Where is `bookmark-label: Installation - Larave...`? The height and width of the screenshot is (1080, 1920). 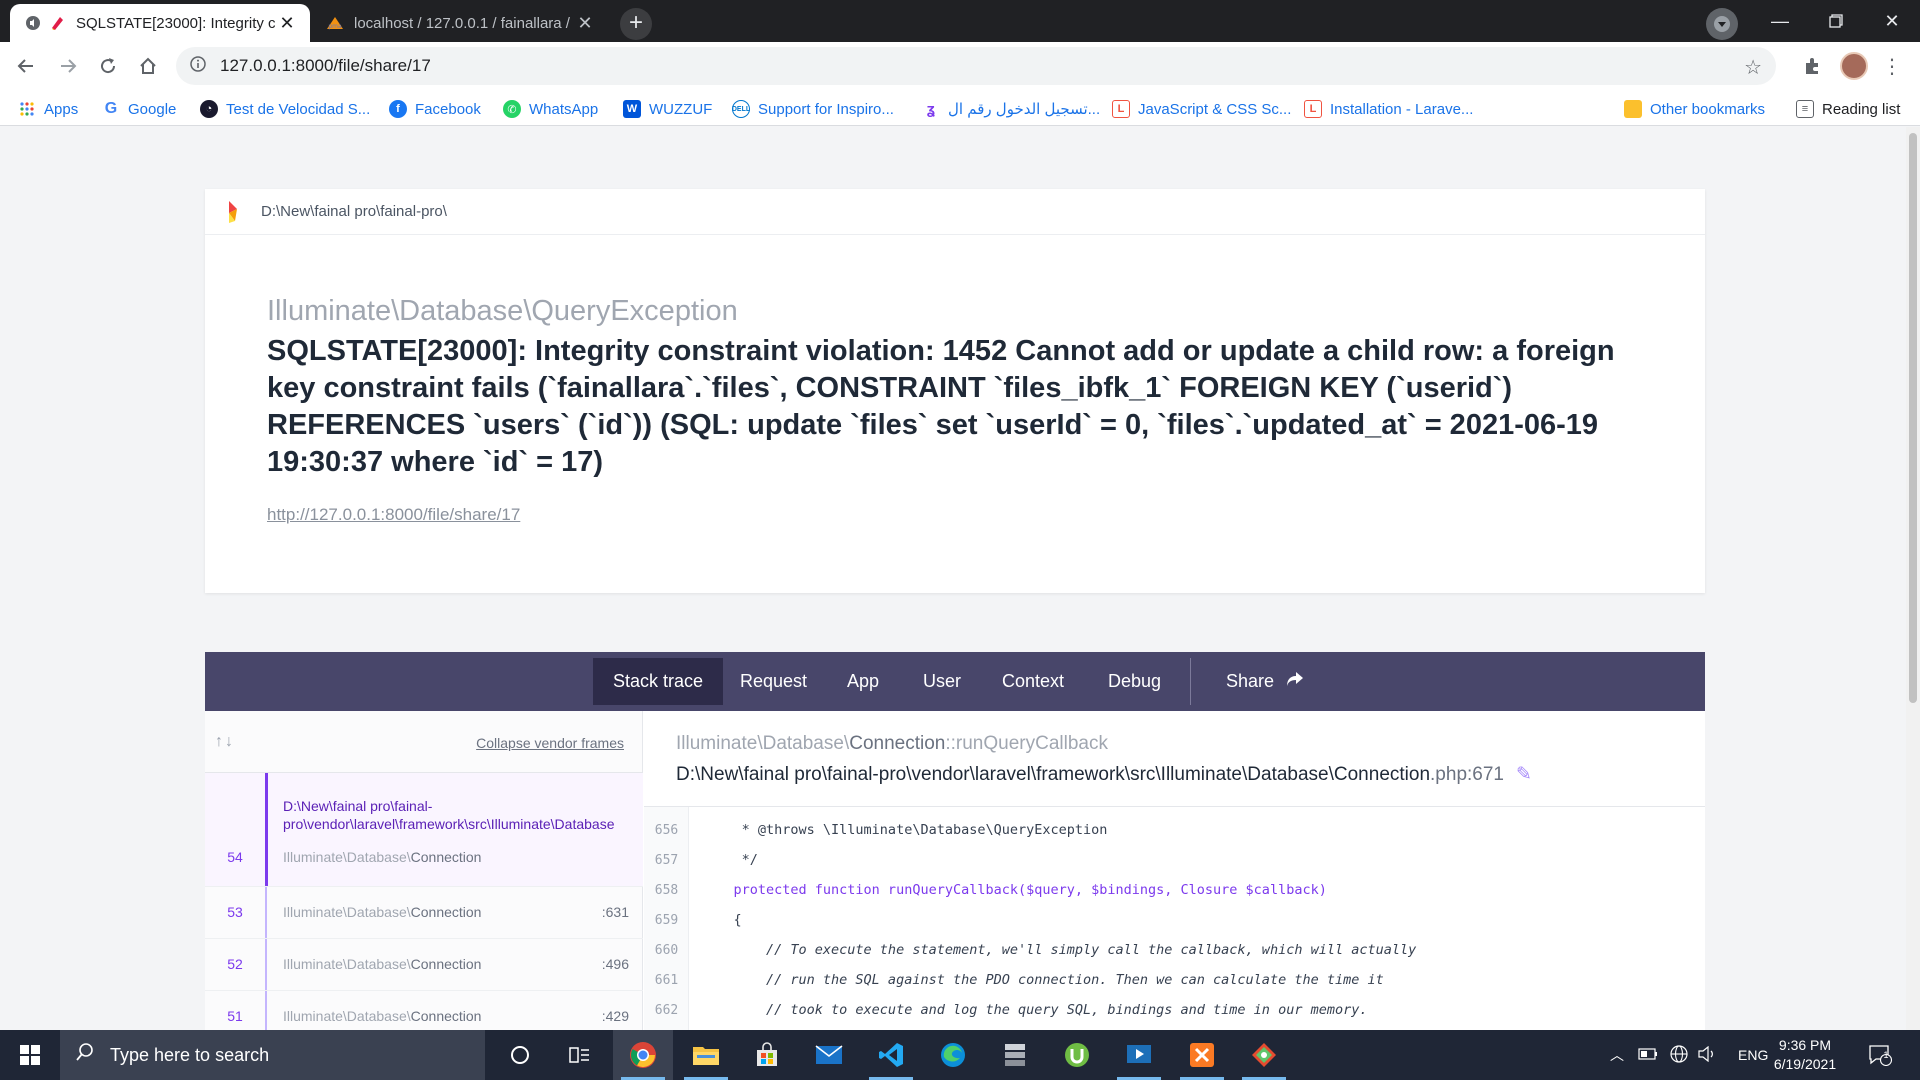 bookmark-label: Installation - Larave... is located at coordinates (1402, 109).